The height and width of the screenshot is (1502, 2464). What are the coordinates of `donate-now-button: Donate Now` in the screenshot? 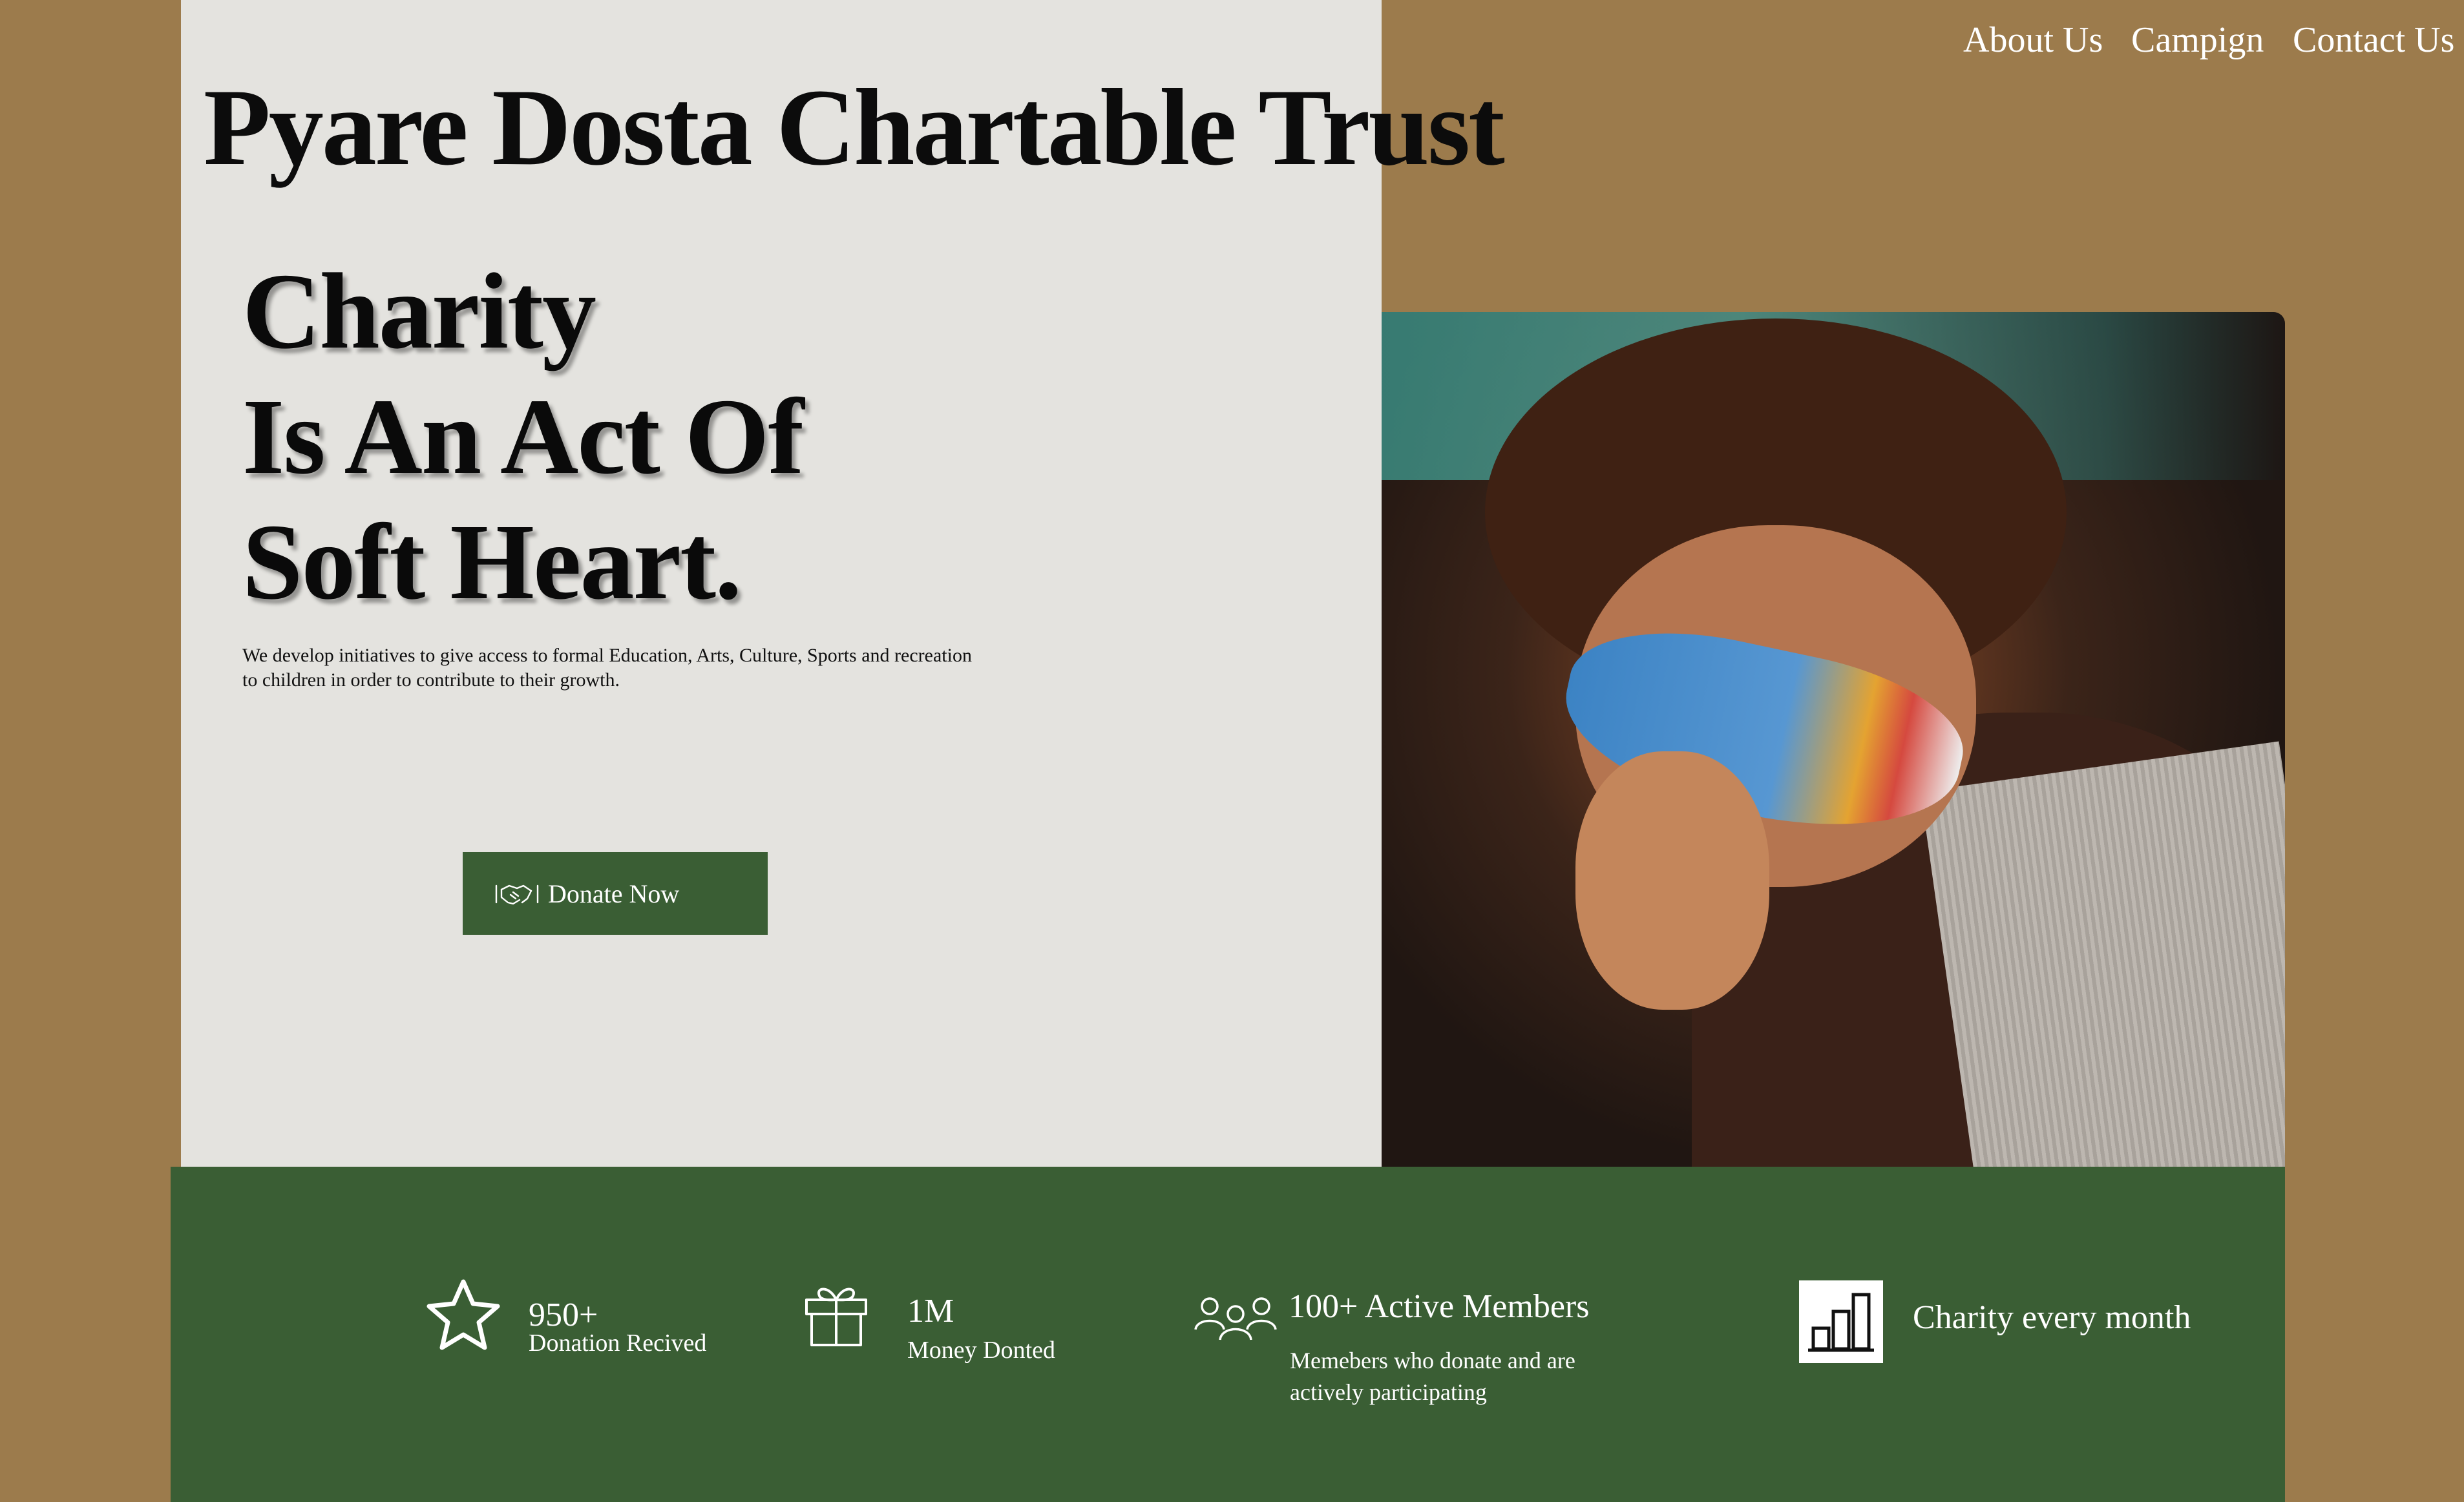 It's located at (615, 893).